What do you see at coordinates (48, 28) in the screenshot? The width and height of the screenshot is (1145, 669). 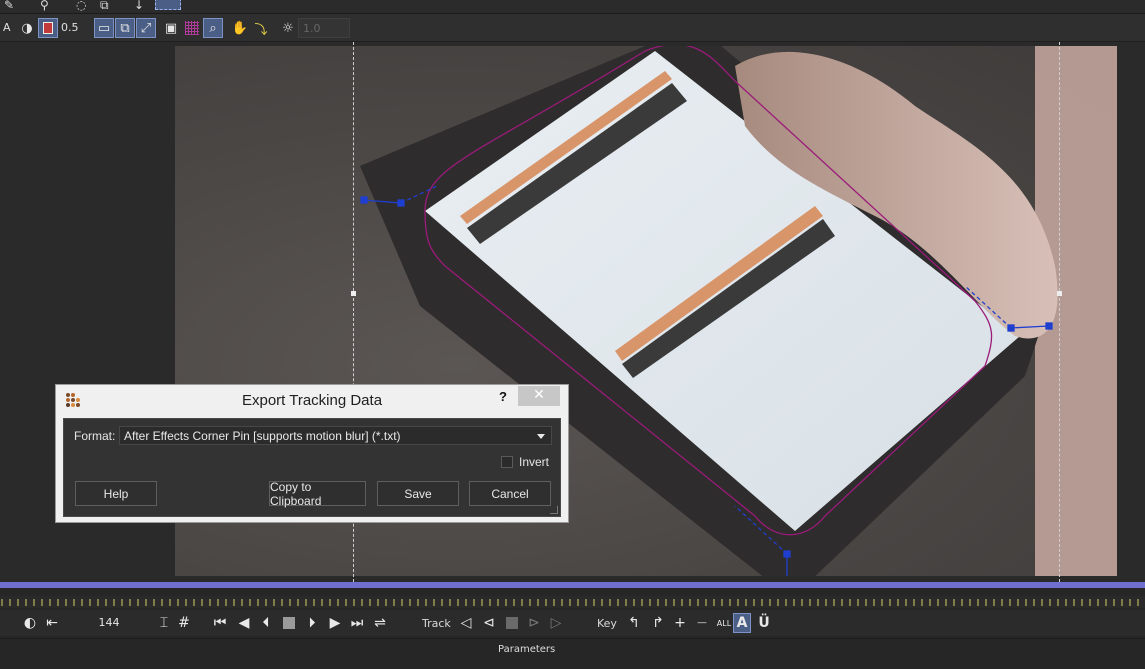 I see `matte-color-icon` at bounding box center [48, 28].